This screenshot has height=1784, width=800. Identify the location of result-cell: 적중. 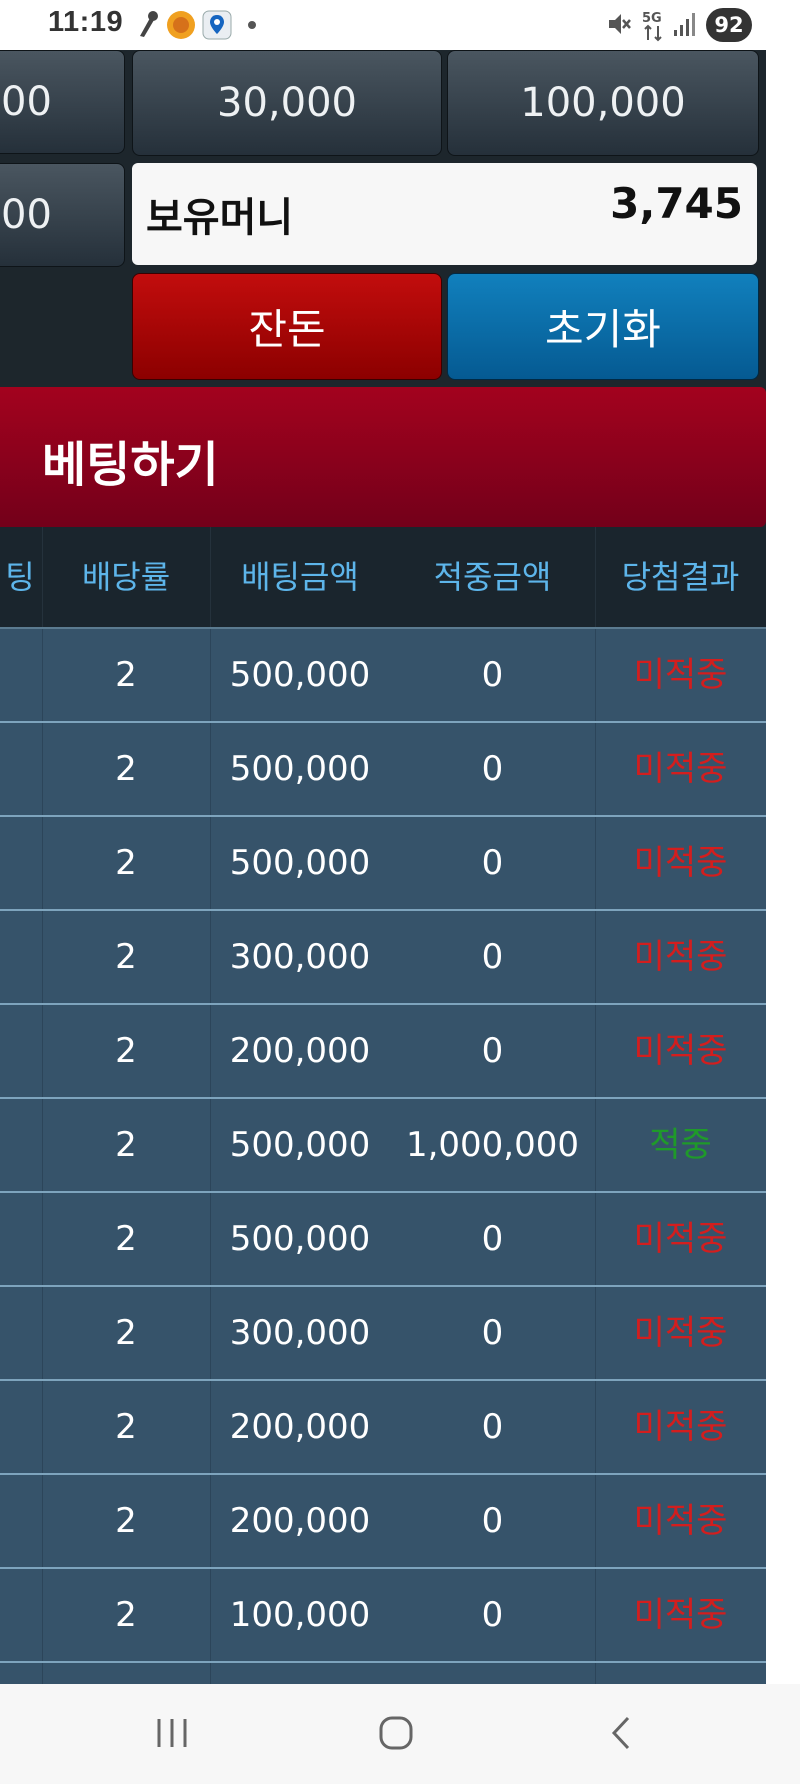
(680, 1145).